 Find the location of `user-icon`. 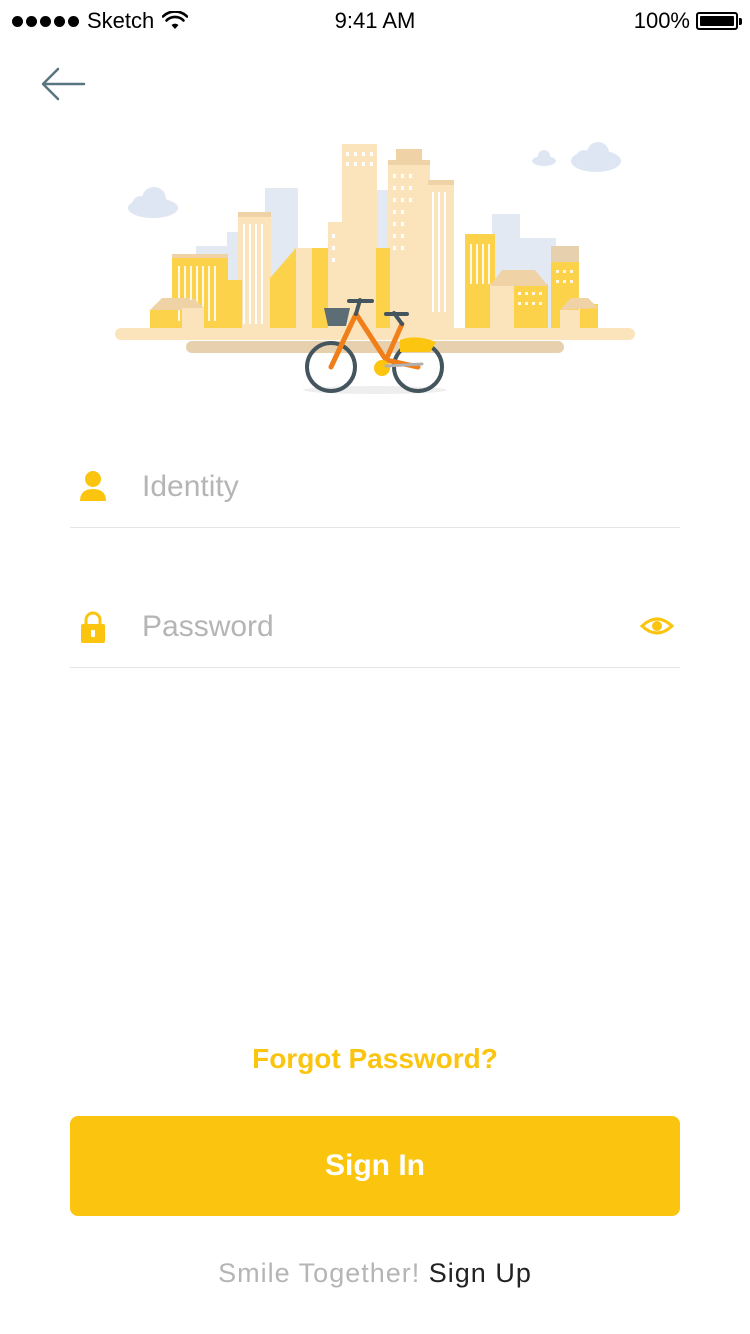

user-icon is located at coordinates (93, 486).